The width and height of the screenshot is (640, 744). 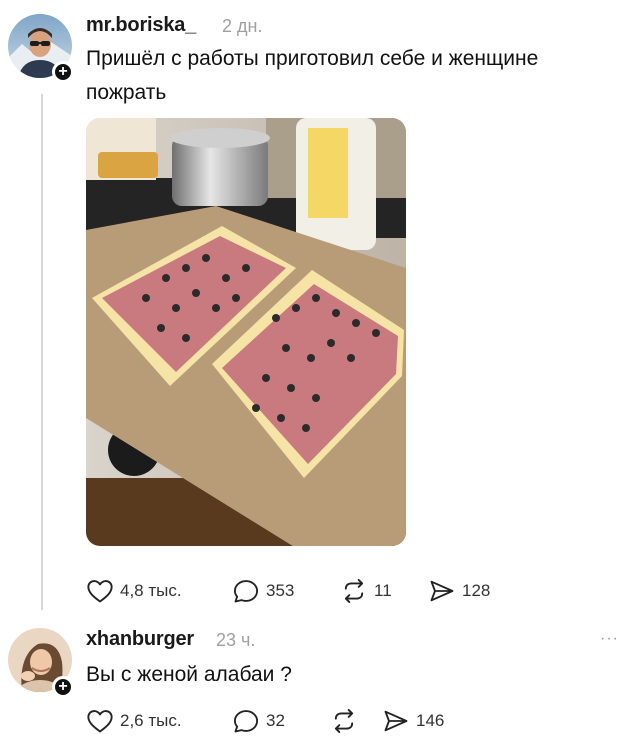 What do you see at coordinates (459, 591) in the screenshot?
I see `share-button: 128` at bounding box center [459, 591].